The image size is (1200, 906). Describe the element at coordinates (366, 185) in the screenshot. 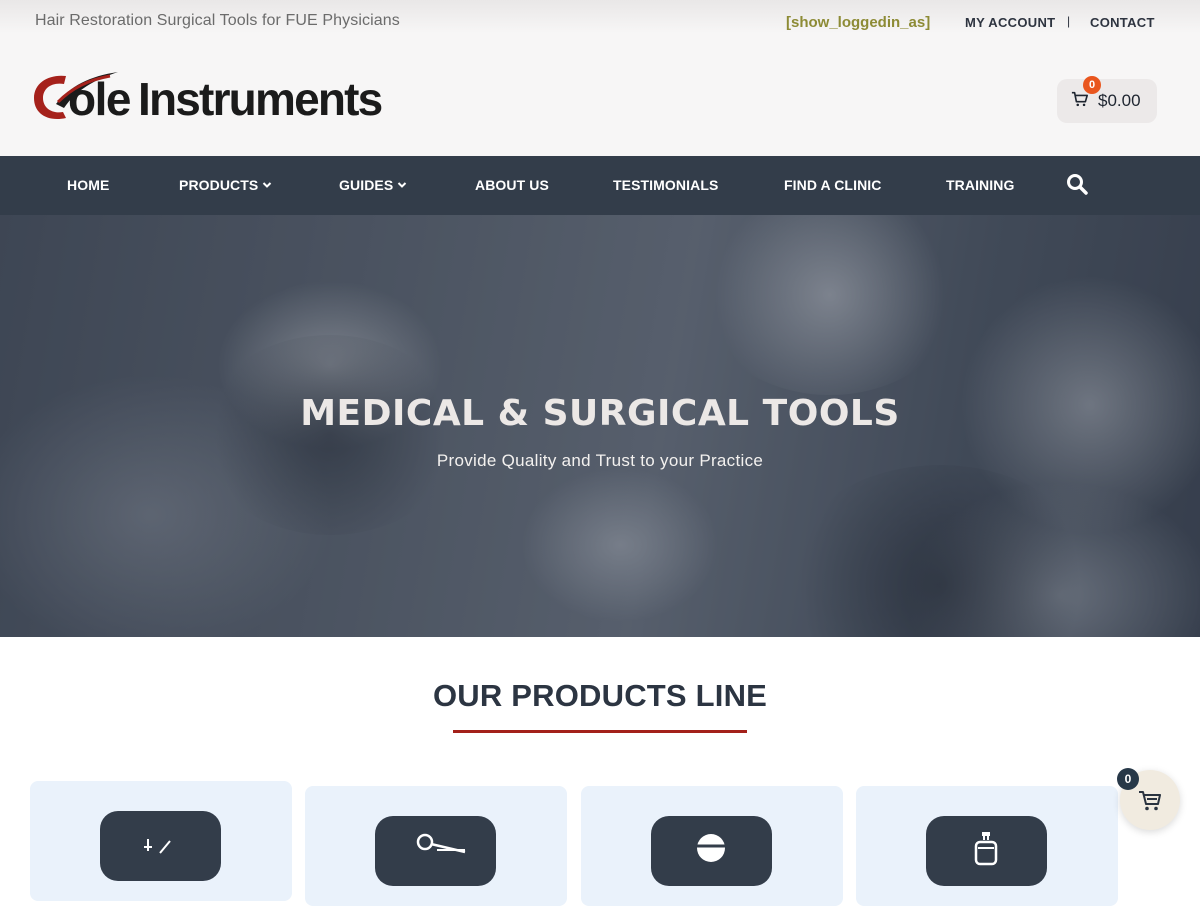

I see `nav-item-label: GUIDES` at that location.